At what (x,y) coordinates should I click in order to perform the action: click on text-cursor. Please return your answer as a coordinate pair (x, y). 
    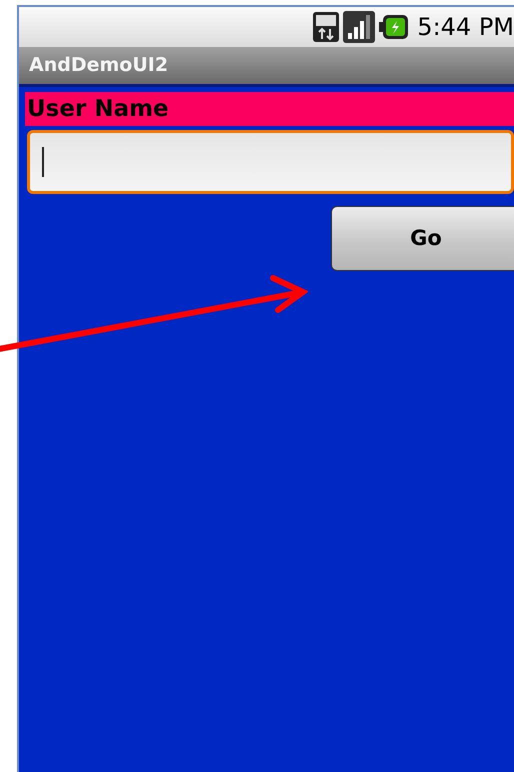
    Looking at the image, I should click on (43, 162).